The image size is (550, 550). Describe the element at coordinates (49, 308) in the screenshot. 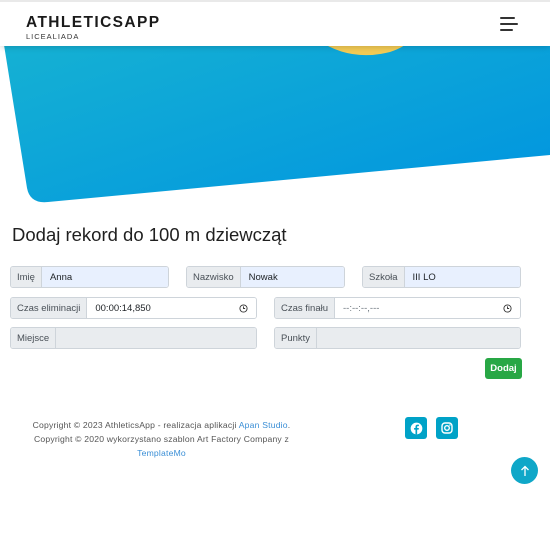

I see `elimination-time-label: Czas eliminacji` at that location.